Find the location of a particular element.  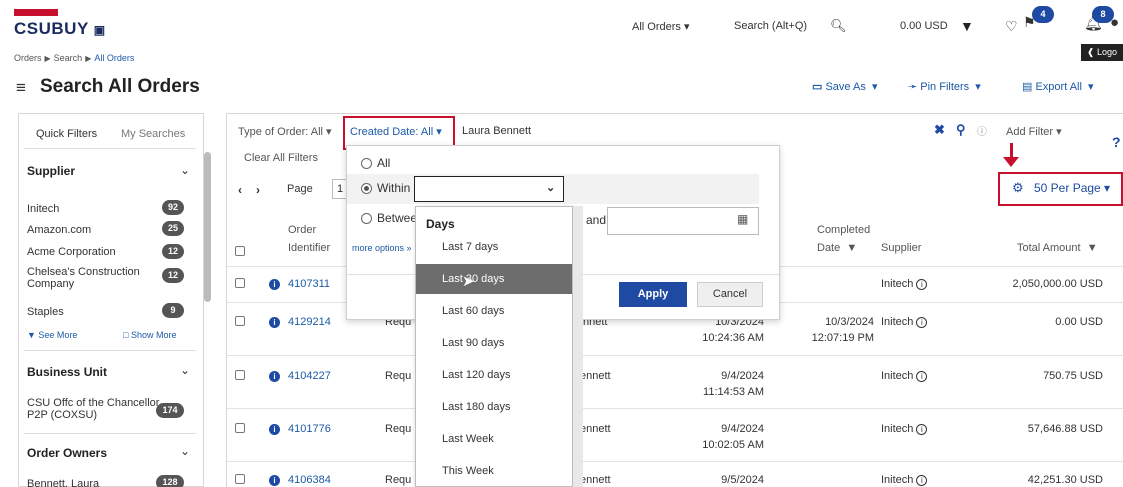

cart-amount: 0.00 USD is located at coordinates (924, 26).